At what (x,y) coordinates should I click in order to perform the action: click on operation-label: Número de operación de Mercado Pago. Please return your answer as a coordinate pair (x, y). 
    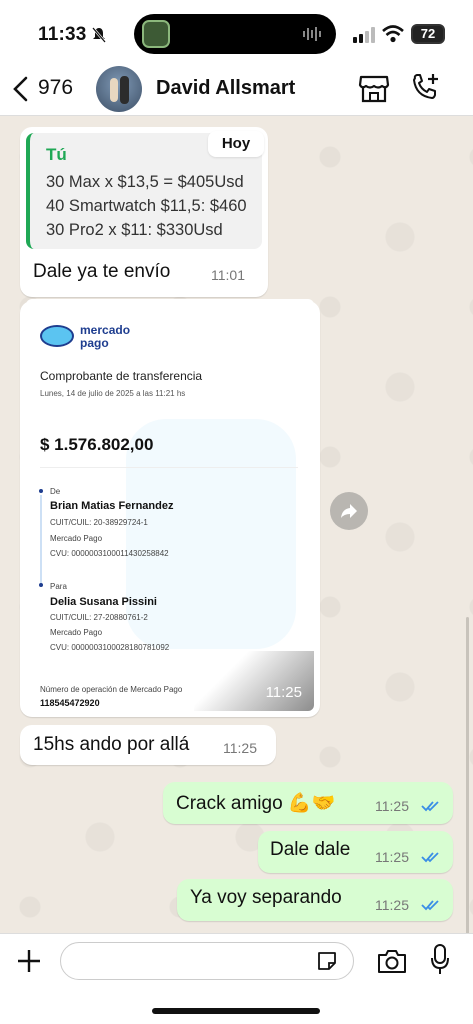
    Looking at the image, I should click on (111, 689).